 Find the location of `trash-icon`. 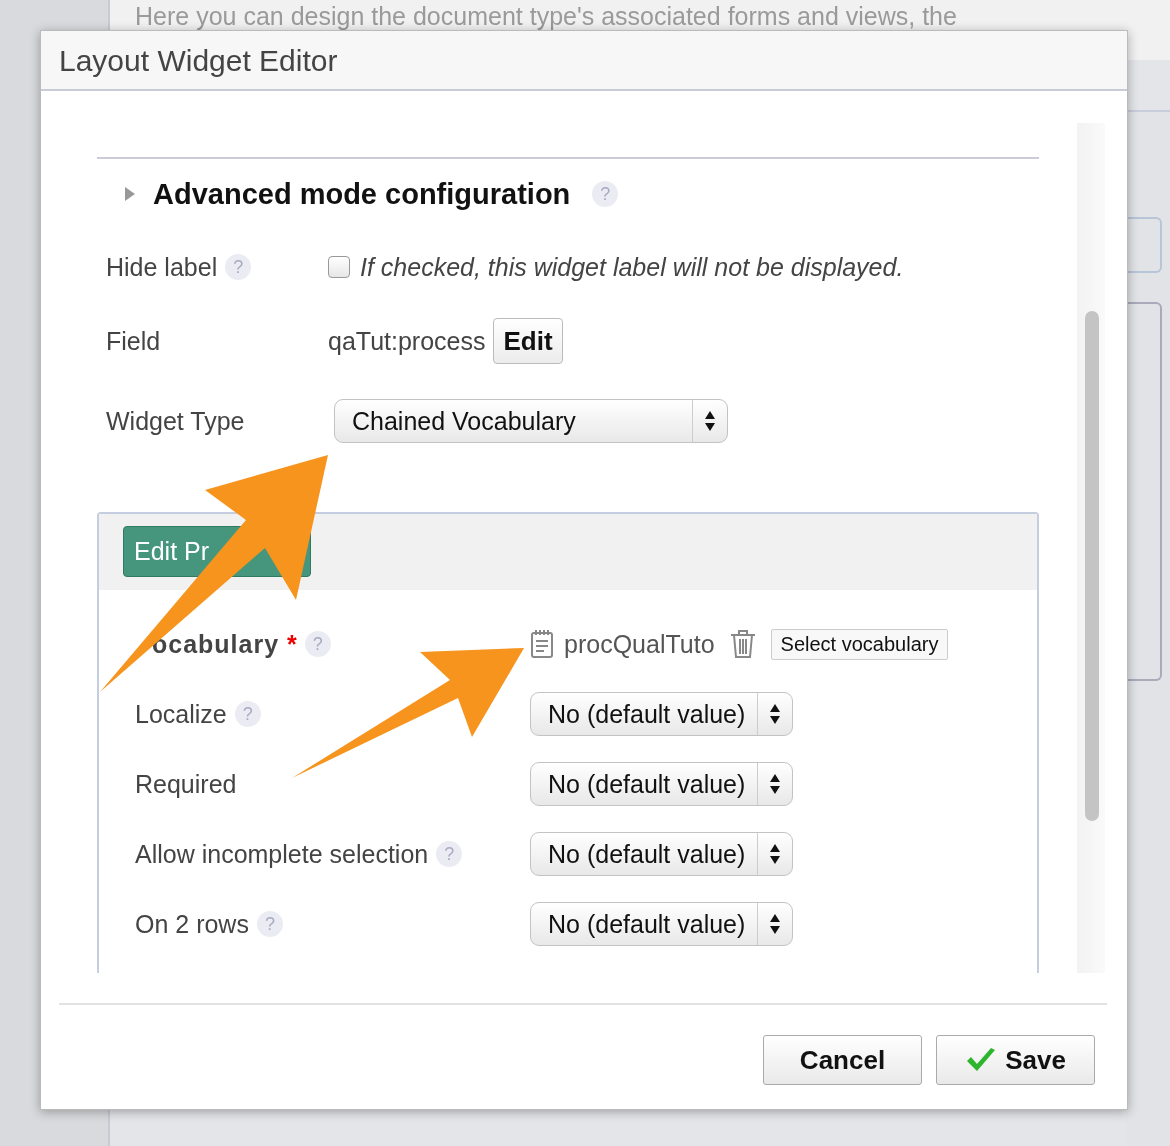

trash-icon is located at coordinates (742, 644).